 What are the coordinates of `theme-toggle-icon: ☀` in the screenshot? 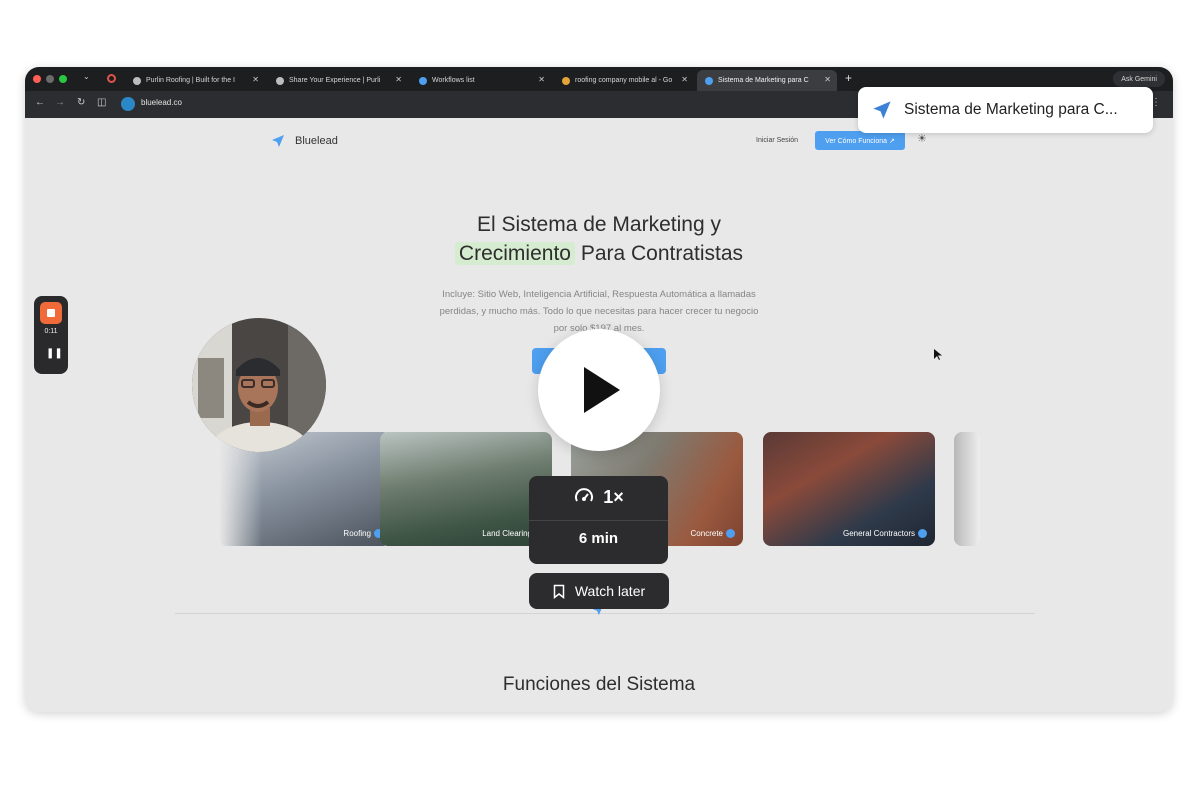 It's located at (922, 138).